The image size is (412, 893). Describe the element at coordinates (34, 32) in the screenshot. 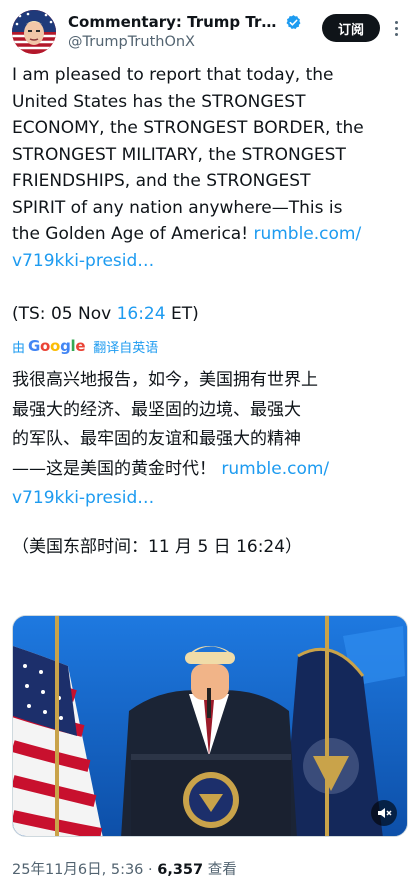

I see `avatar` at that location.